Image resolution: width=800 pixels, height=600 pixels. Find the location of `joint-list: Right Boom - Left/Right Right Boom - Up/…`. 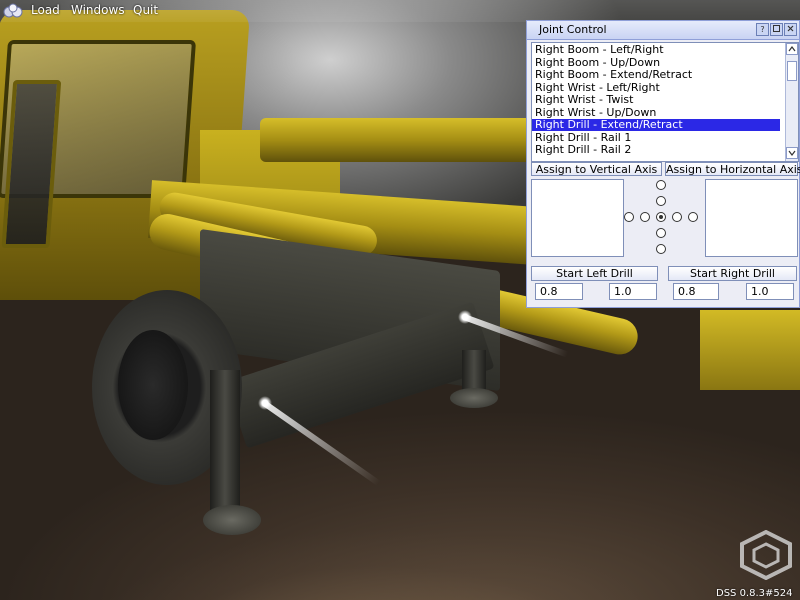

joint-list: Right Boom - Left/Right Right Boom - Up/… is located at coordinates (665, 102).